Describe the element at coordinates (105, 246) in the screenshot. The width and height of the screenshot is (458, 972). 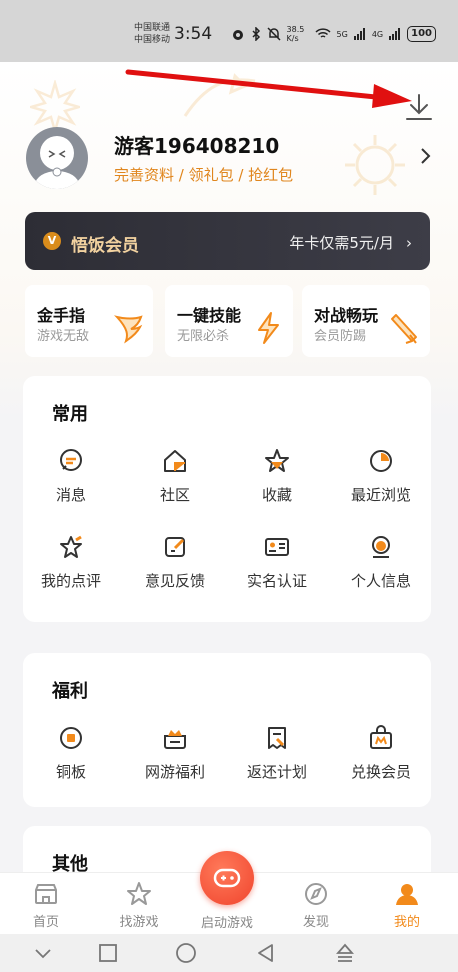
I see `vip-title: 悟饭会员` at that location.